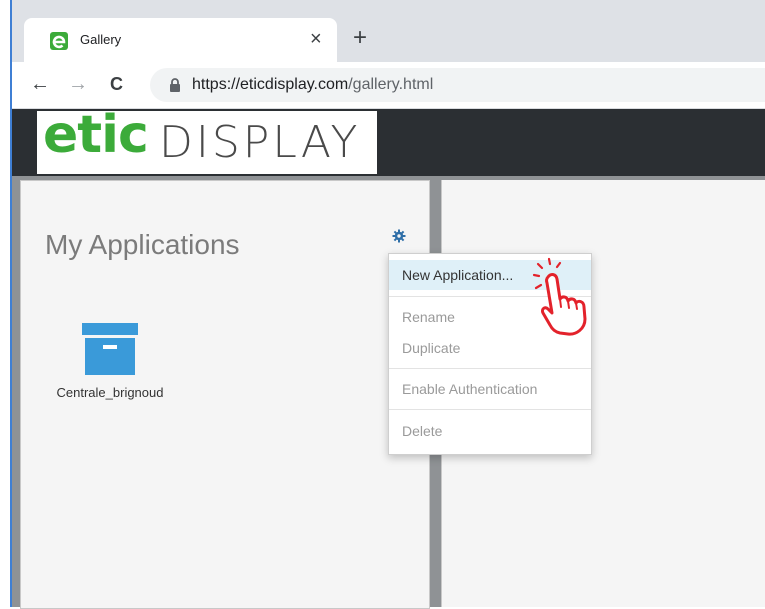 The width and height of the screenshot is (765, 609). What do you see at coordinates (388, 140) in the screenshot?
I see `app-header: etic DISPLAY` at bounding box center [388, 140].